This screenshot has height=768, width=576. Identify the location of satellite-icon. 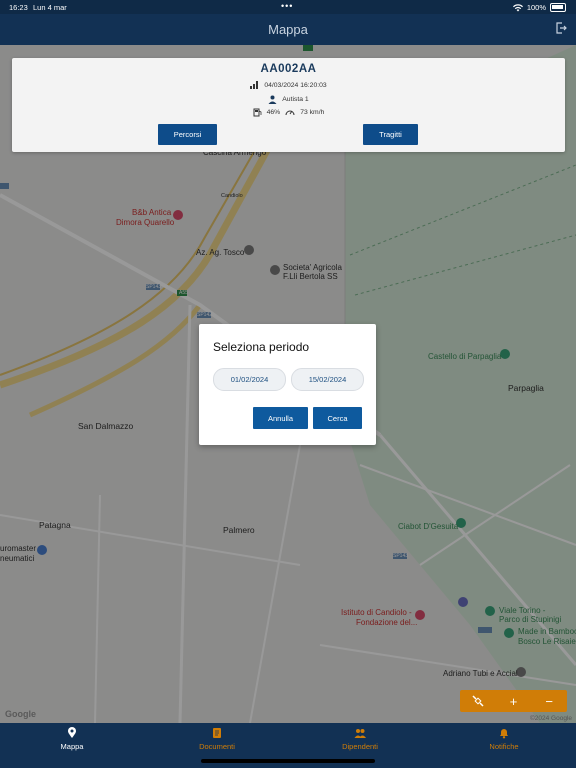
(478, 701).